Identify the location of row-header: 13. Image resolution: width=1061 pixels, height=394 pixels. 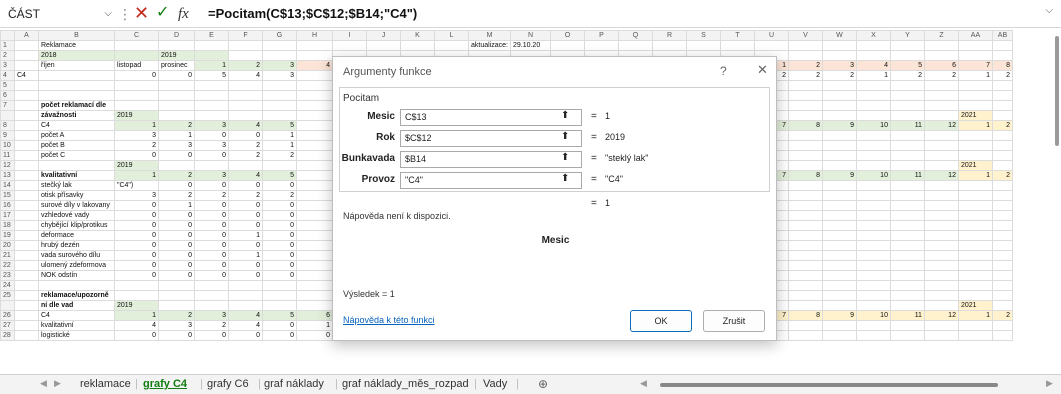
(7, 175).